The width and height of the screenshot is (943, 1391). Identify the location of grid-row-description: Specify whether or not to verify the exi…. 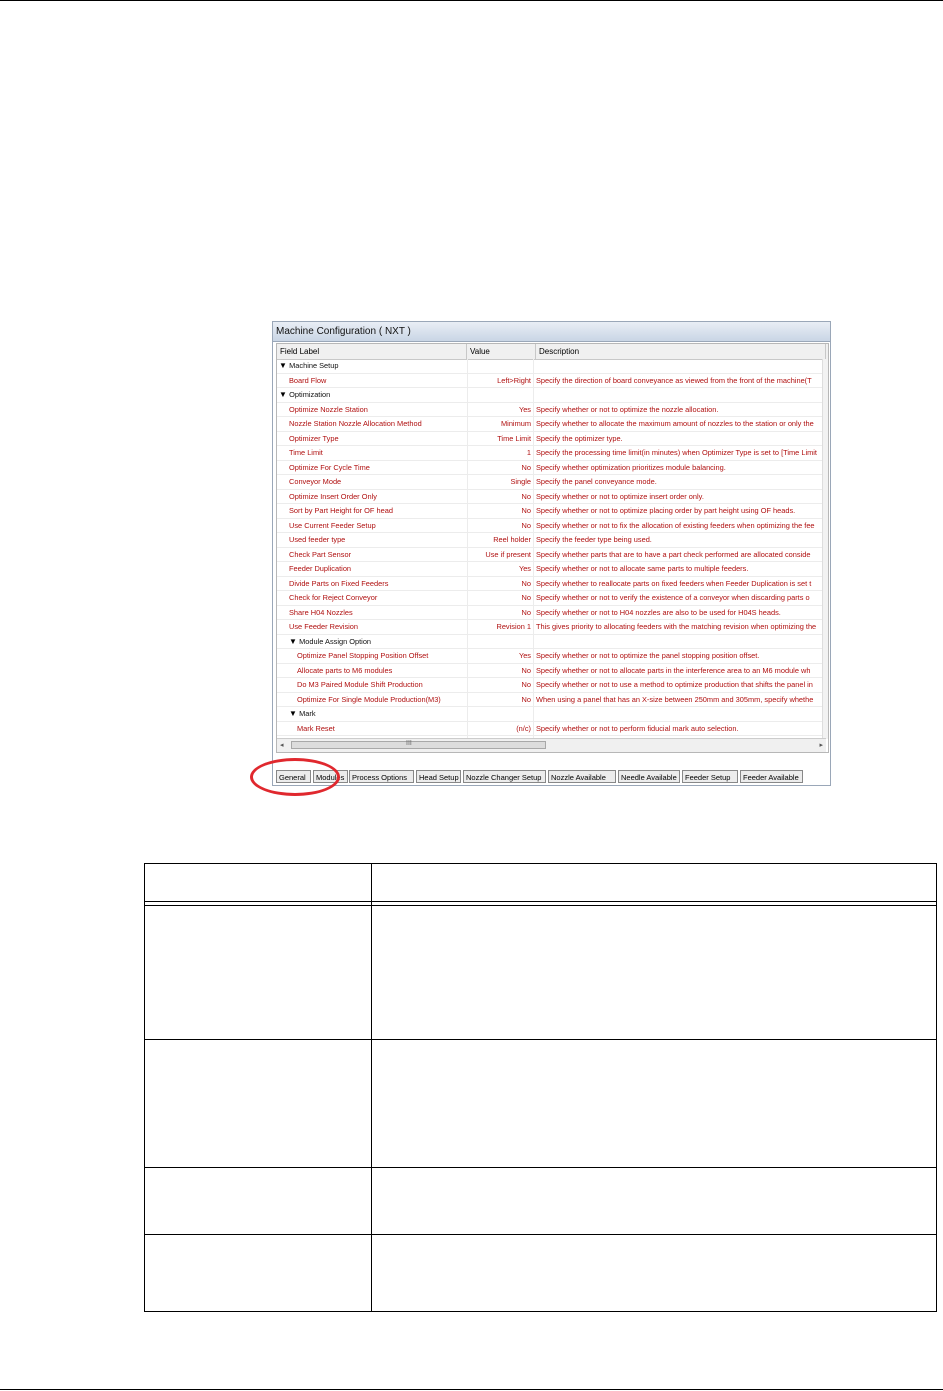
(673, 597).